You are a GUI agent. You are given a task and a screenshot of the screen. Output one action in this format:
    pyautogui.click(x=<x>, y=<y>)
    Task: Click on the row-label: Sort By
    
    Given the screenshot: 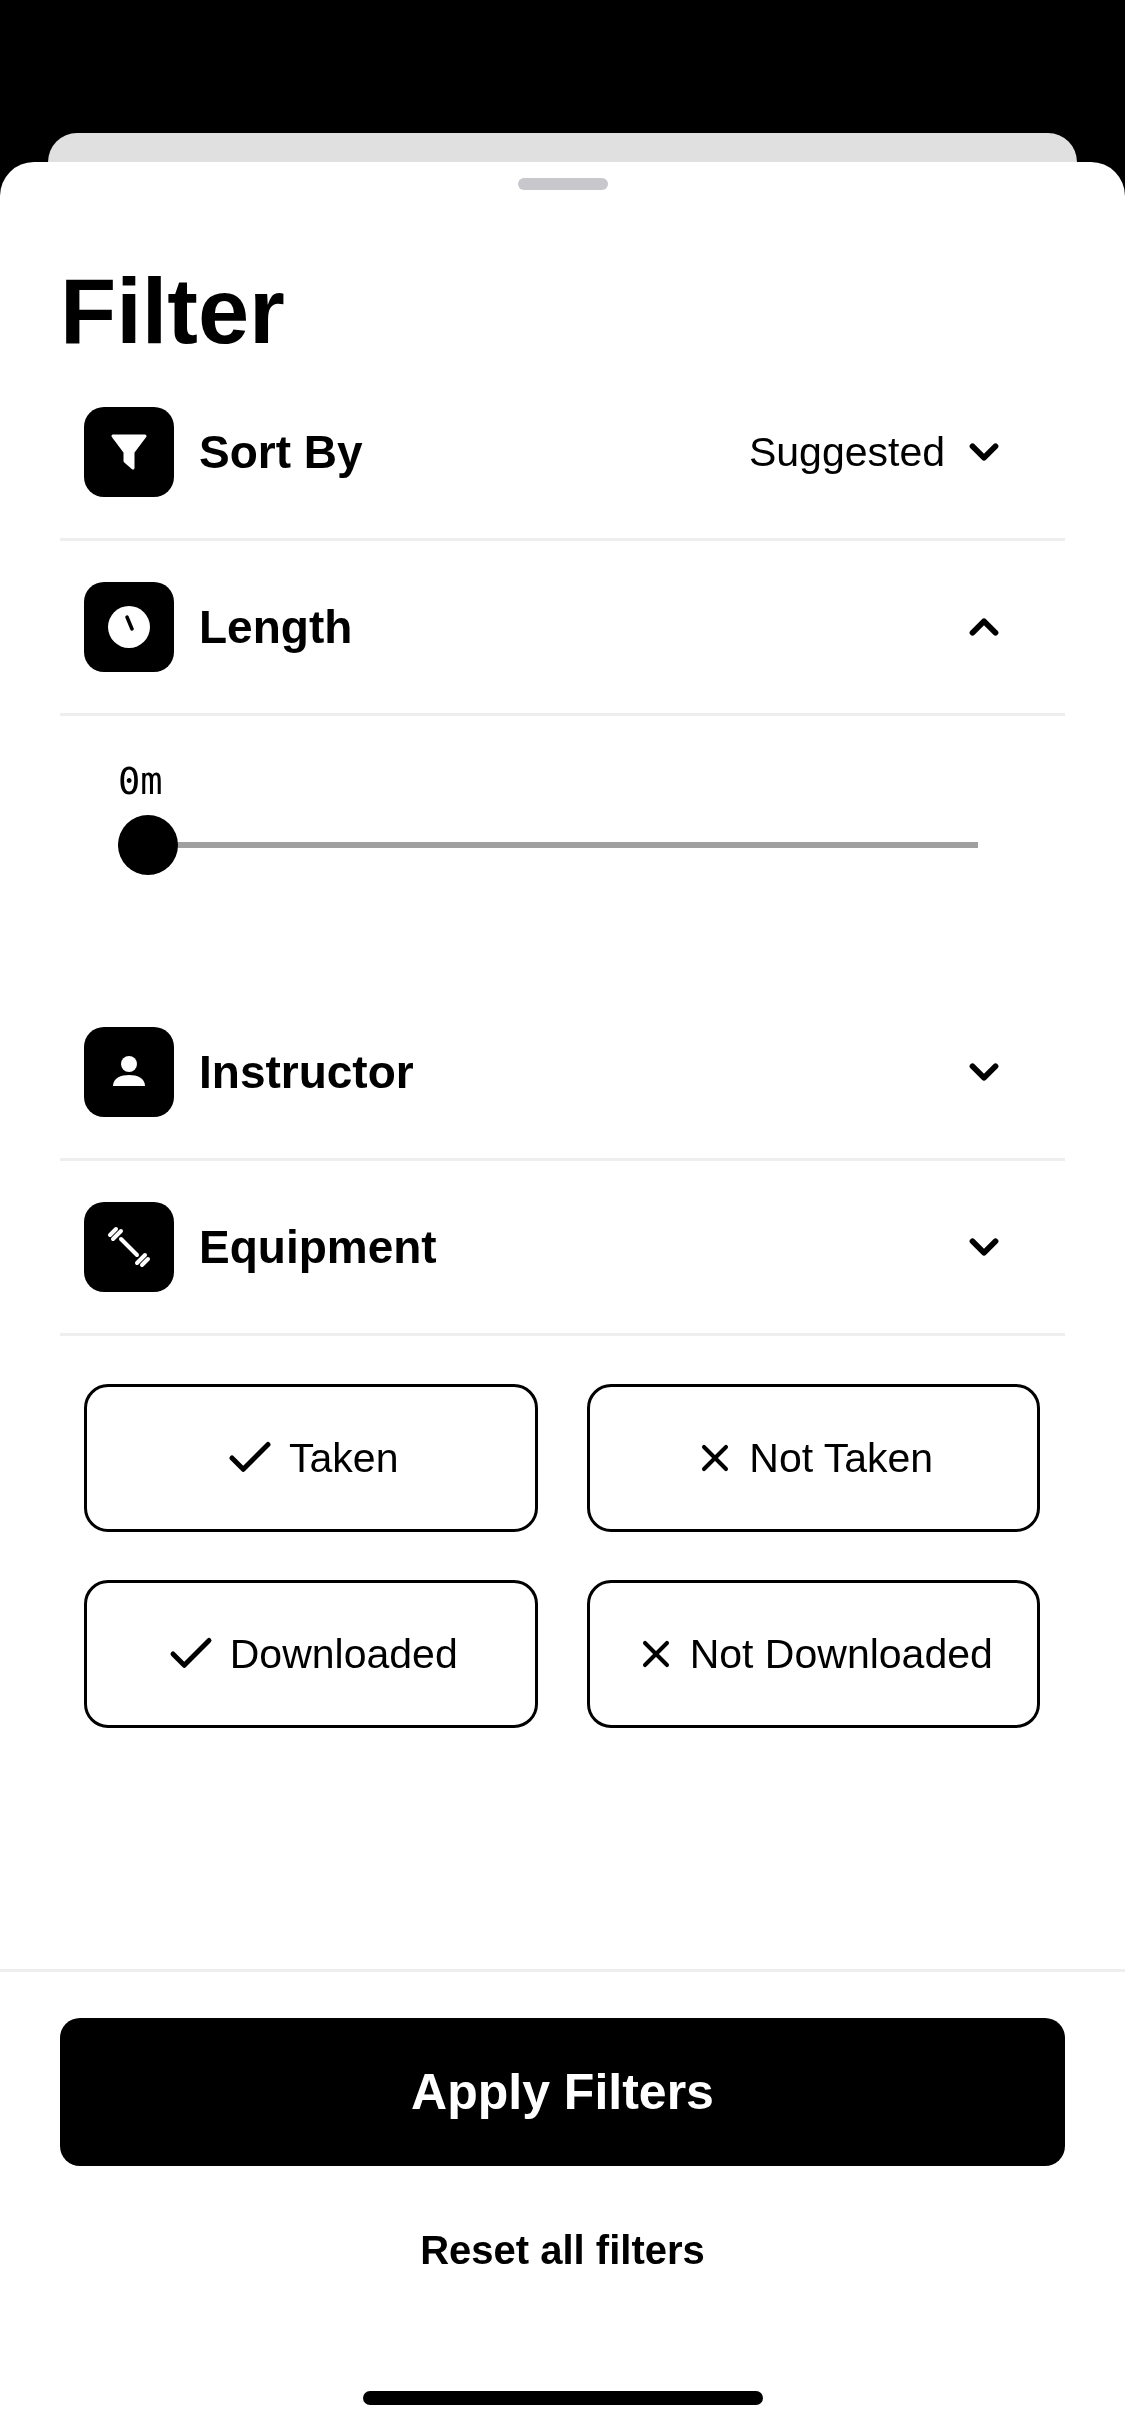 What is the action you would take?
    pyautogui.click(x=281, y=452)
    